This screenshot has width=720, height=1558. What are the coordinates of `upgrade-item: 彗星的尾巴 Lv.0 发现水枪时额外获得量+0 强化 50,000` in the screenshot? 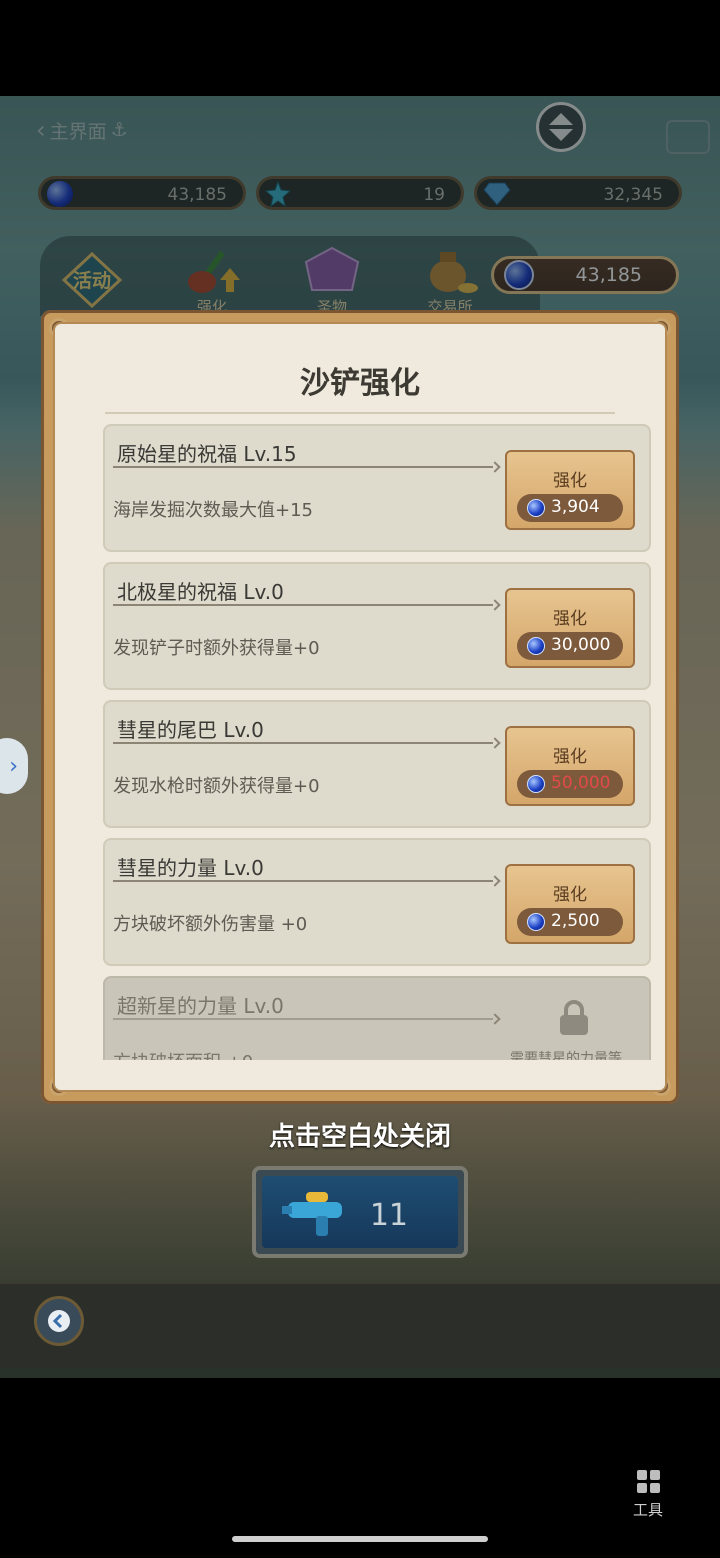 It's located at (377, 764).